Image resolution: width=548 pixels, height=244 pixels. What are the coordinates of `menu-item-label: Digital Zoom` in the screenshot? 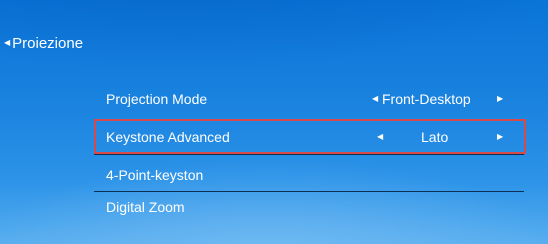 It's located at (145, 207).